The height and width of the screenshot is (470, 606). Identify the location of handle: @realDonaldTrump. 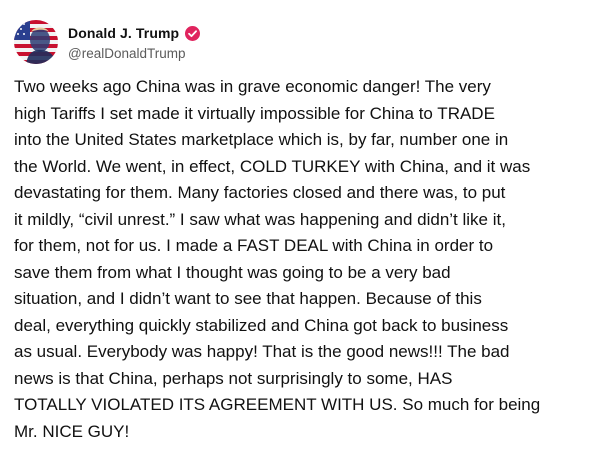
(134, 53).